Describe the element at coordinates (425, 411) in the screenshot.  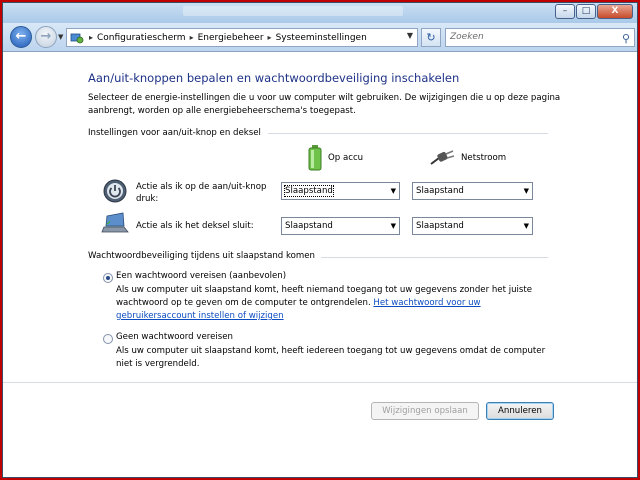
I see `save-changes-button: Wijzigingen opslaan` at that location.